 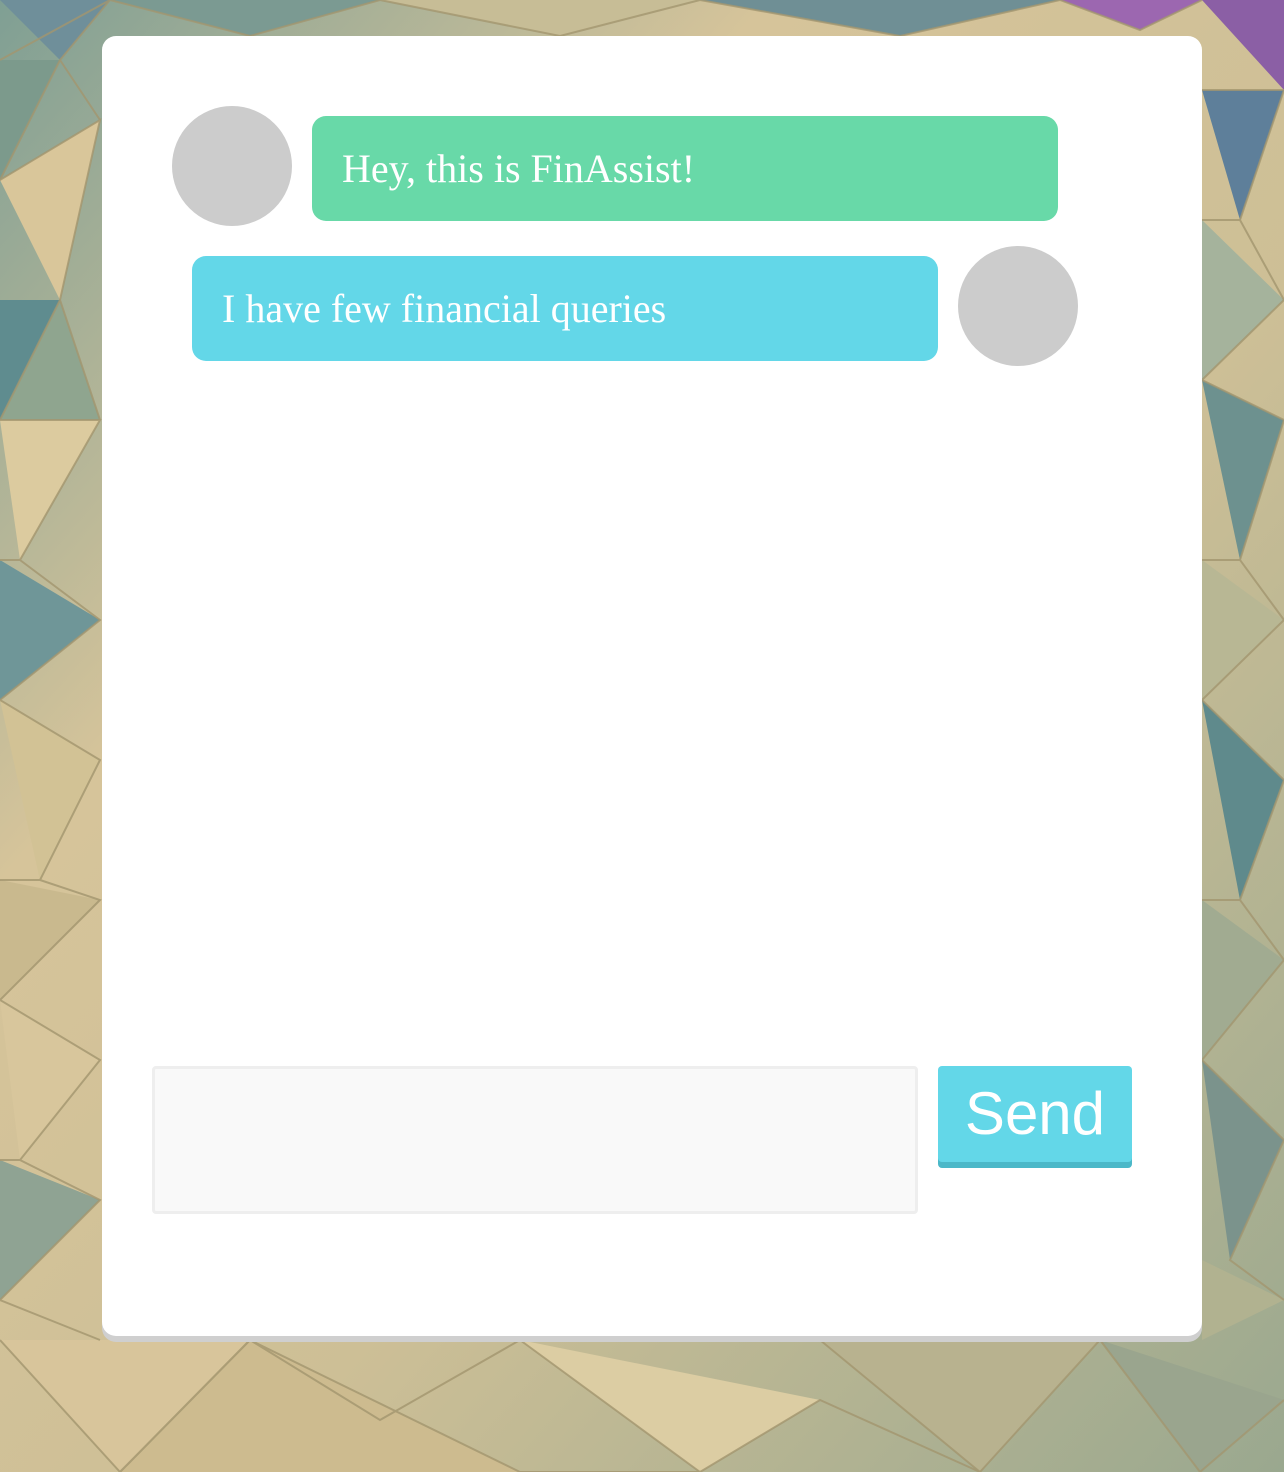 What do you see at coordinates (1018, 306) in the screenshot?
I see `user-avatar` at bounding box center [1018, 306].